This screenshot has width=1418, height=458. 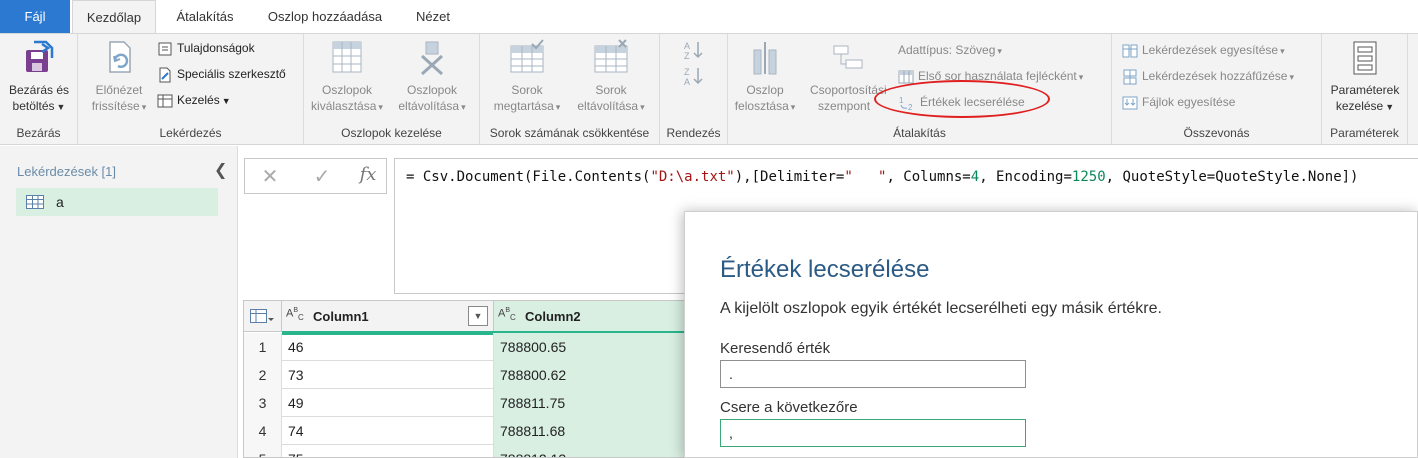 What do you see at coordinates (598, 347) in the screenshot?
I see `cell-column2: 788800.65` at bounding box center [598, 347].